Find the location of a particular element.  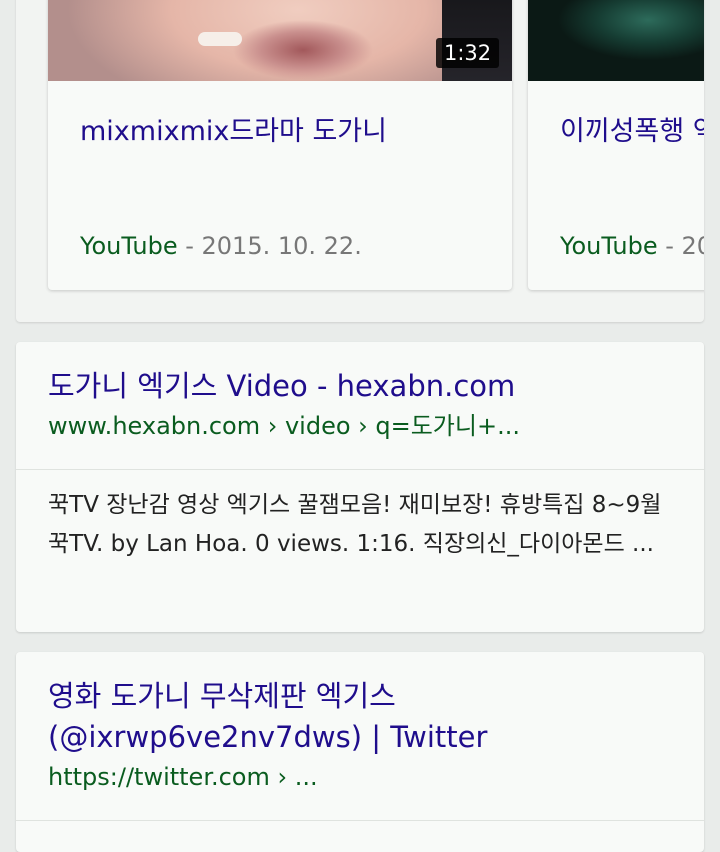

video-title-link: mixmixmix드라마 도가니 is located at coordinates (233, 128).